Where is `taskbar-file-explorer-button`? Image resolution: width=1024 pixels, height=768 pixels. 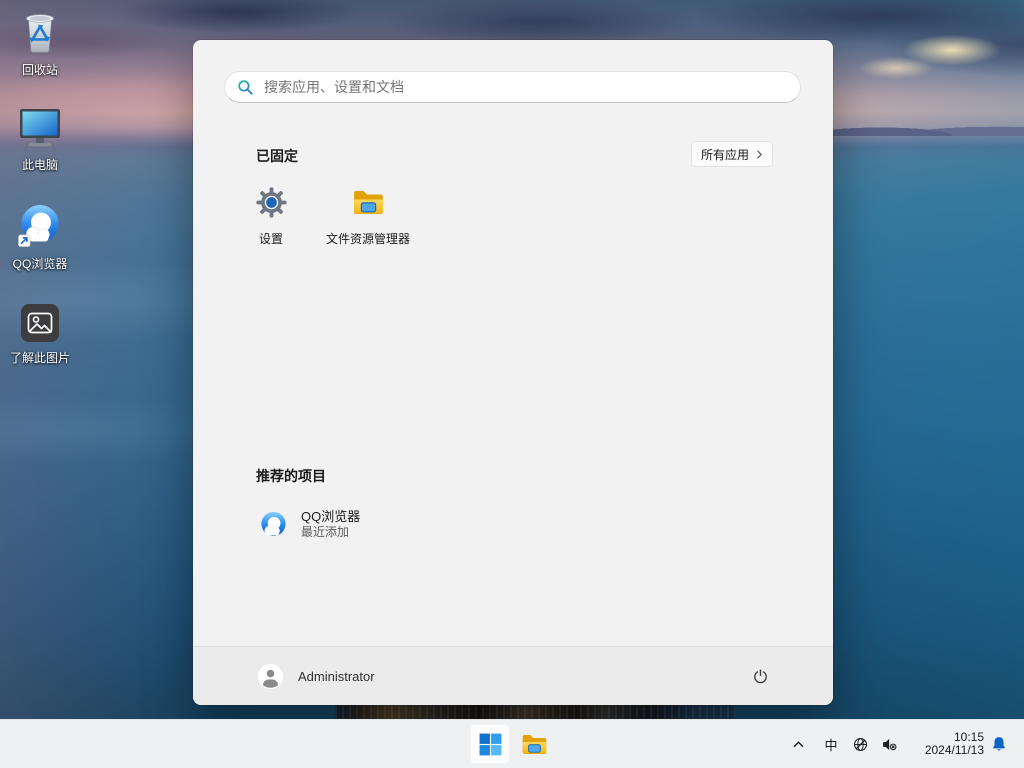 taskbar-file-explorer-button is located at coordinates (534, 744).